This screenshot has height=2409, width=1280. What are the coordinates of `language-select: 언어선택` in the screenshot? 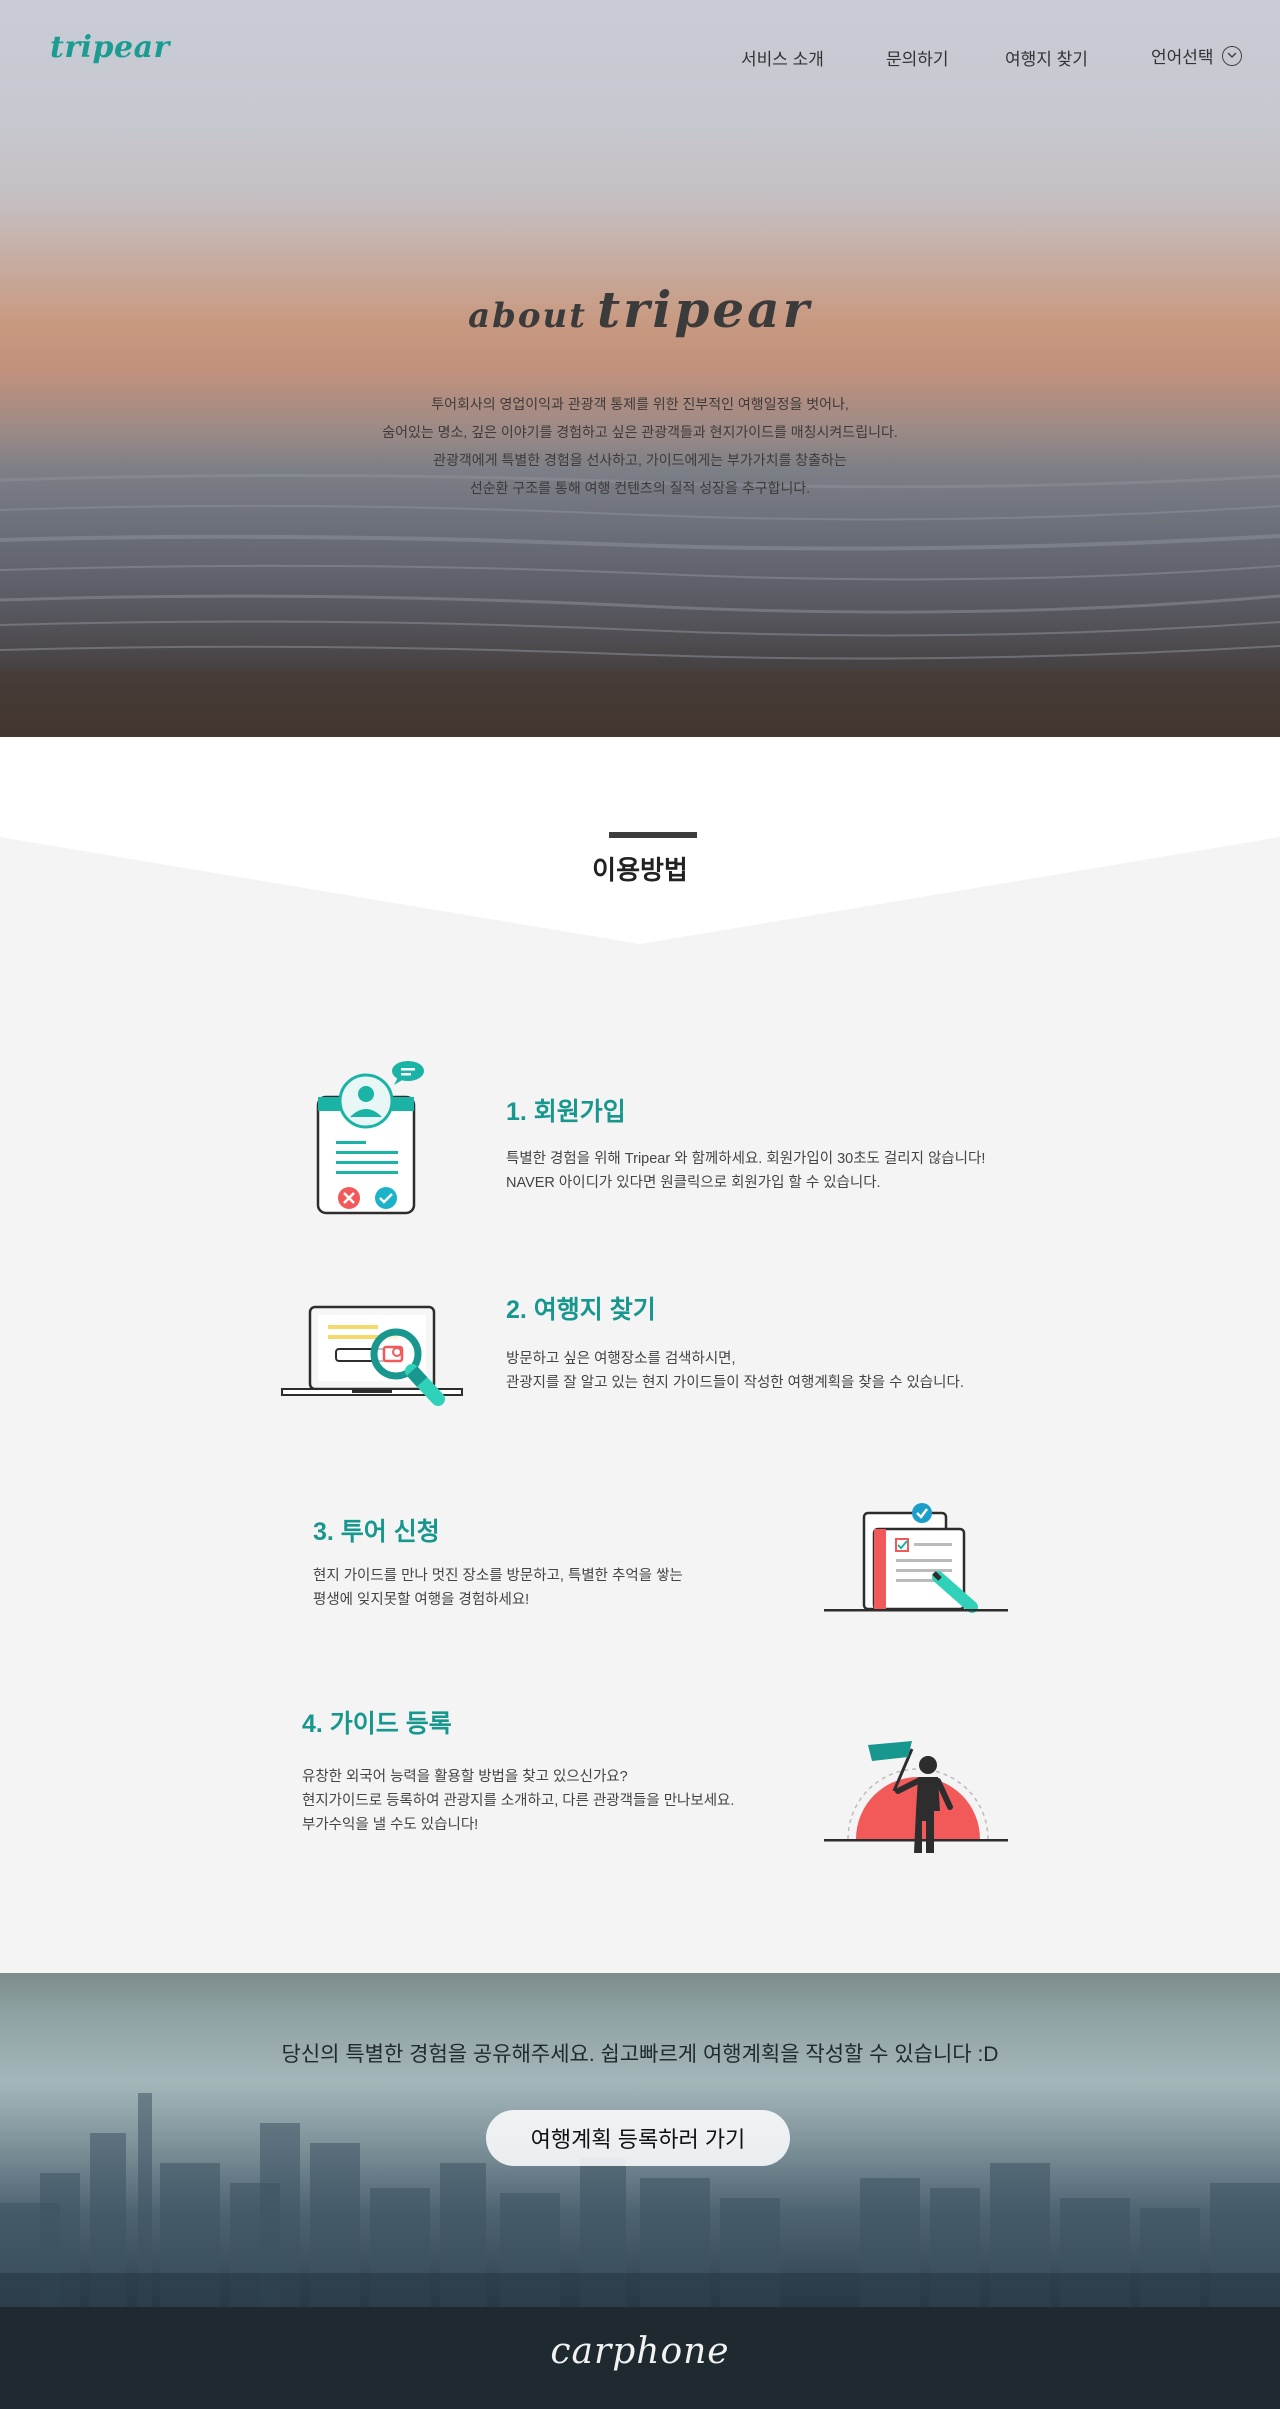 It's located at (1196, 55).